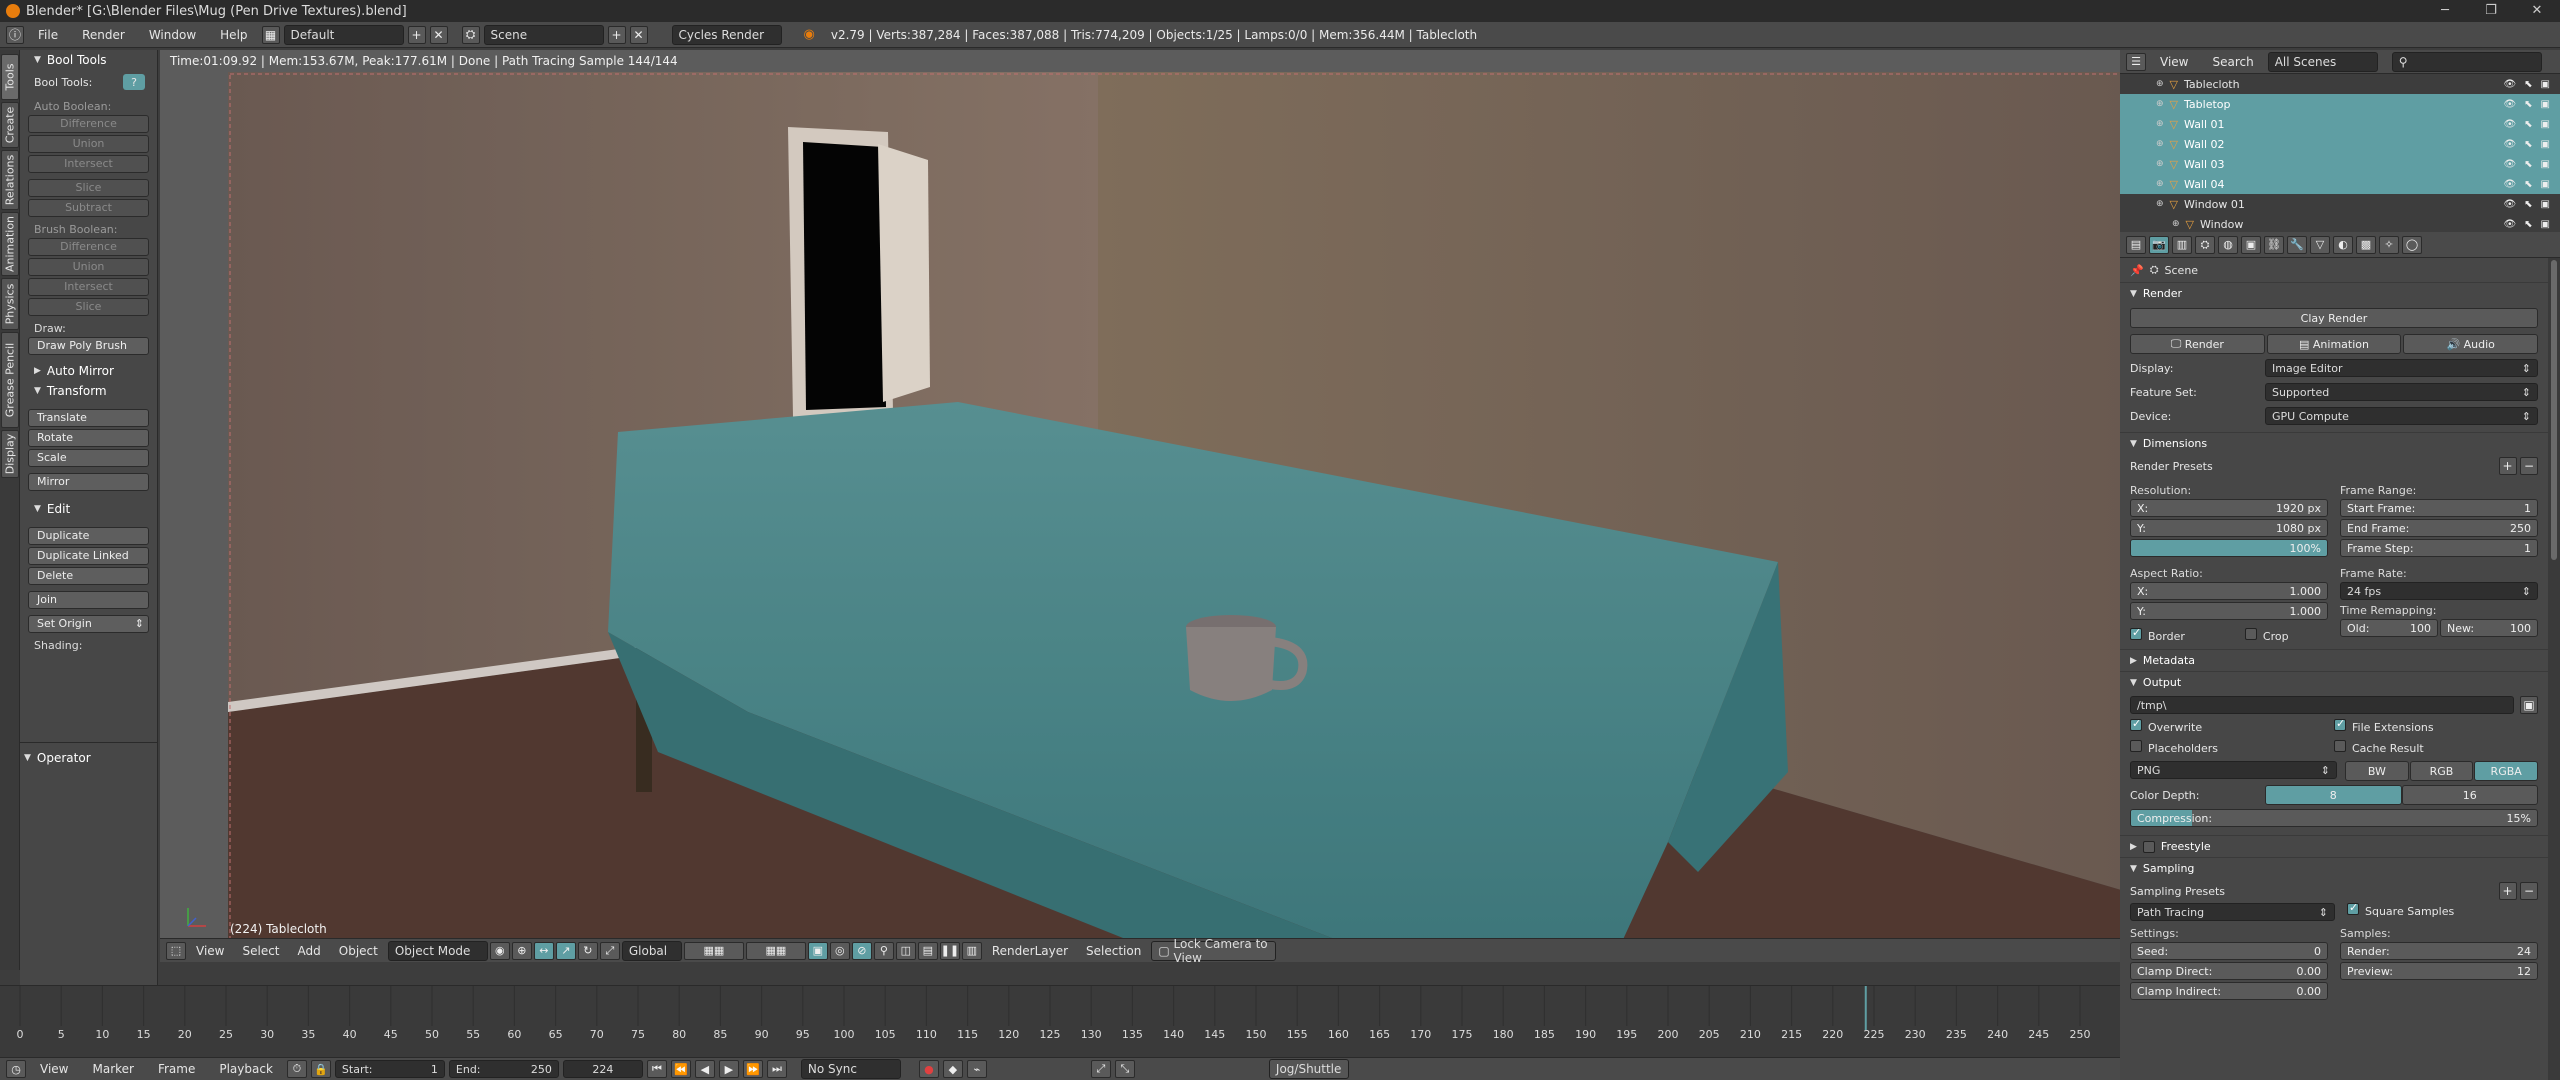 This screenshot has height=1080, width=2560. Describe the element at coordinates (2233, 770) in the screenshot. I see `file-format-dropdown: PNG ⇕` at that location.